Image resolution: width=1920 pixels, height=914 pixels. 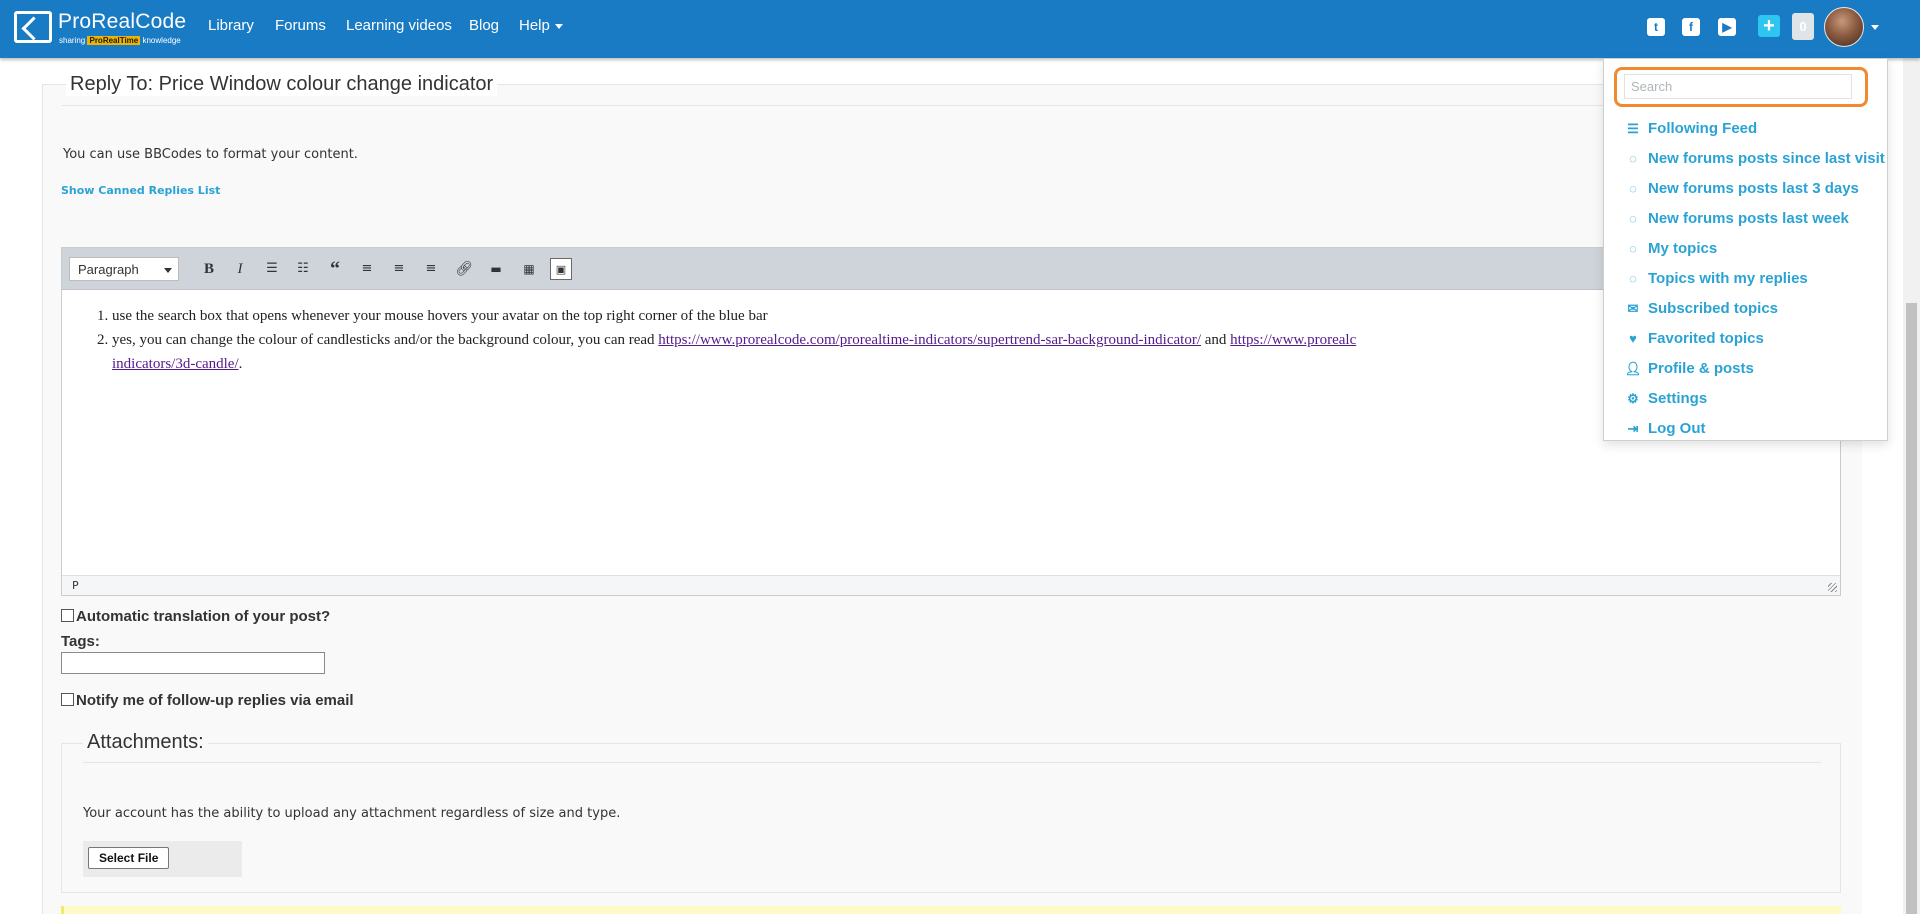 I want to click on file-upload-area: Select File, so click(x=162, y=859).